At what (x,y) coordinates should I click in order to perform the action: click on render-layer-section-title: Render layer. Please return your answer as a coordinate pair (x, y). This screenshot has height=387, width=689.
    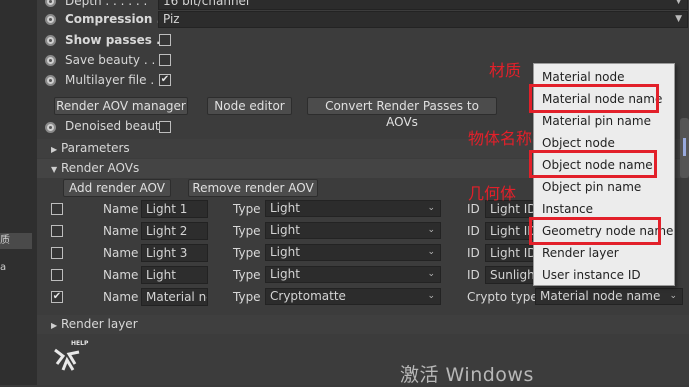
    Looking at the image, I should click on (99, 324).